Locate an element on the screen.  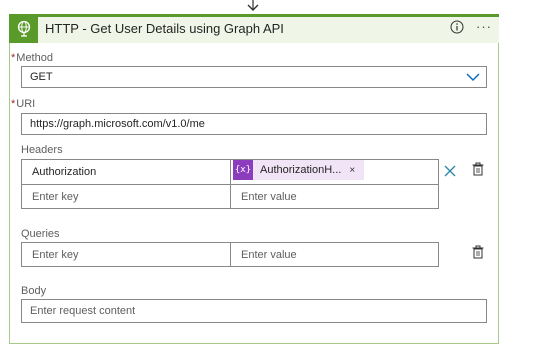
delete-query-row-icon is located at coordinates (478, 252).